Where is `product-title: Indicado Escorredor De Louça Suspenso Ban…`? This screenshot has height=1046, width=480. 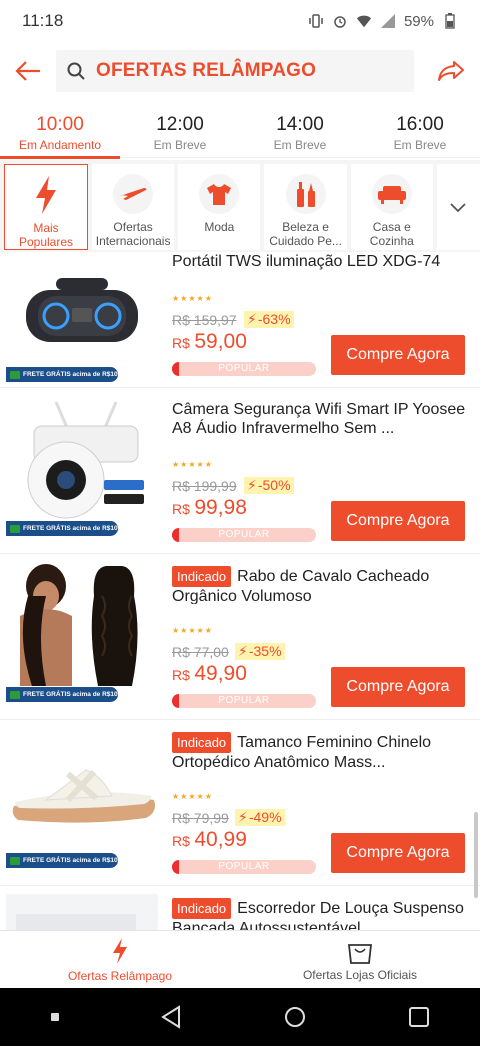
product-title: Indicado Escorredor De Louça Suspenso Ban… is located at coordinates (320, 914).